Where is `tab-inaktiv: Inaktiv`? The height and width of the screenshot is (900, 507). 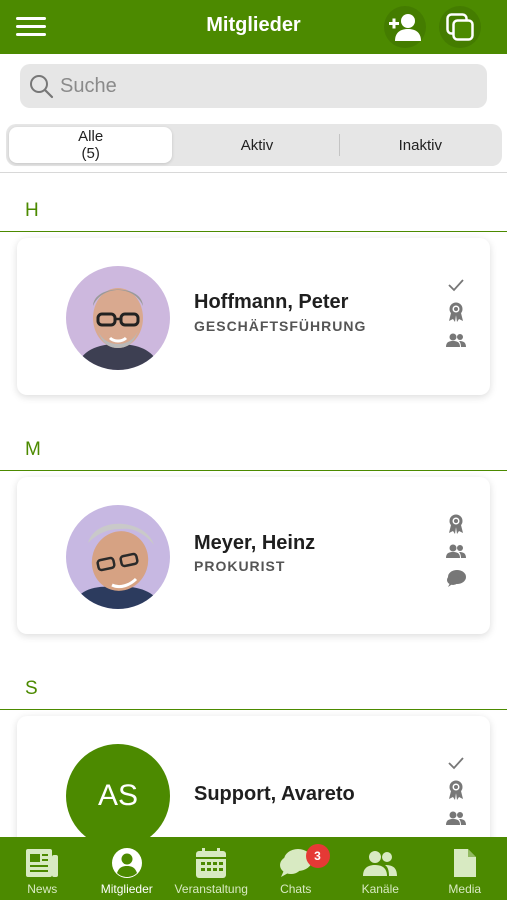
tab-inaktiv: Inaktiv is located at coordinates (420, 145).